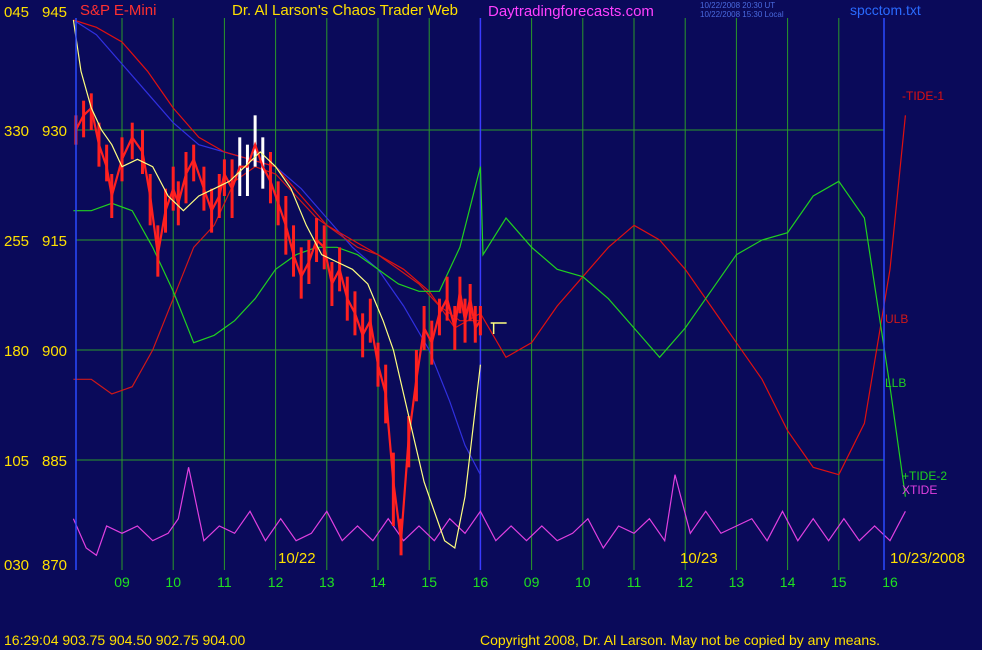  I want to click on timestamp-local: 10/22/2008 15:30 Local, so click(742, 14).